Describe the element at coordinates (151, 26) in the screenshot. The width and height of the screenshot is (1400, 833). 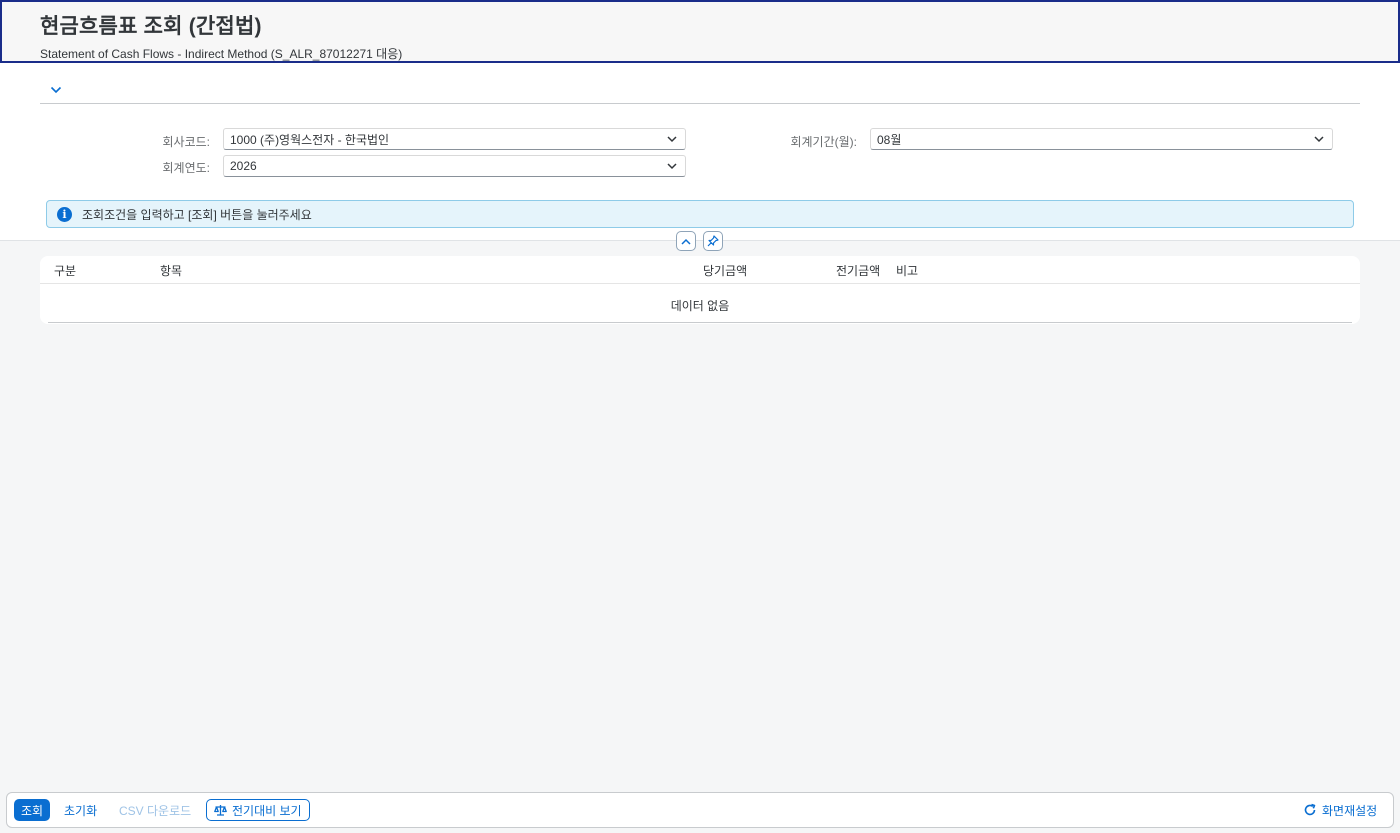
I see `page-title: 현금흐름표 조회 (간접법)` at that location.